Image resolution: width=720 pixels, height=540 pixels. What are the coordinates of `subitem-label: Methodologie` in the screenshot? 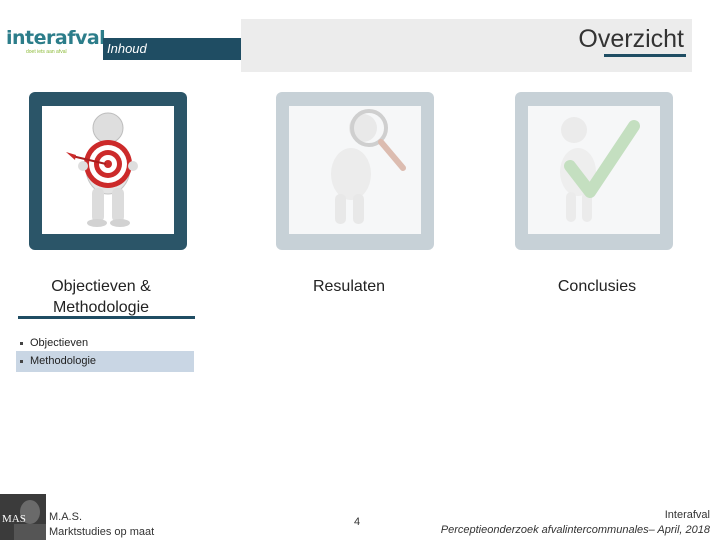 It's located at (63, 361).